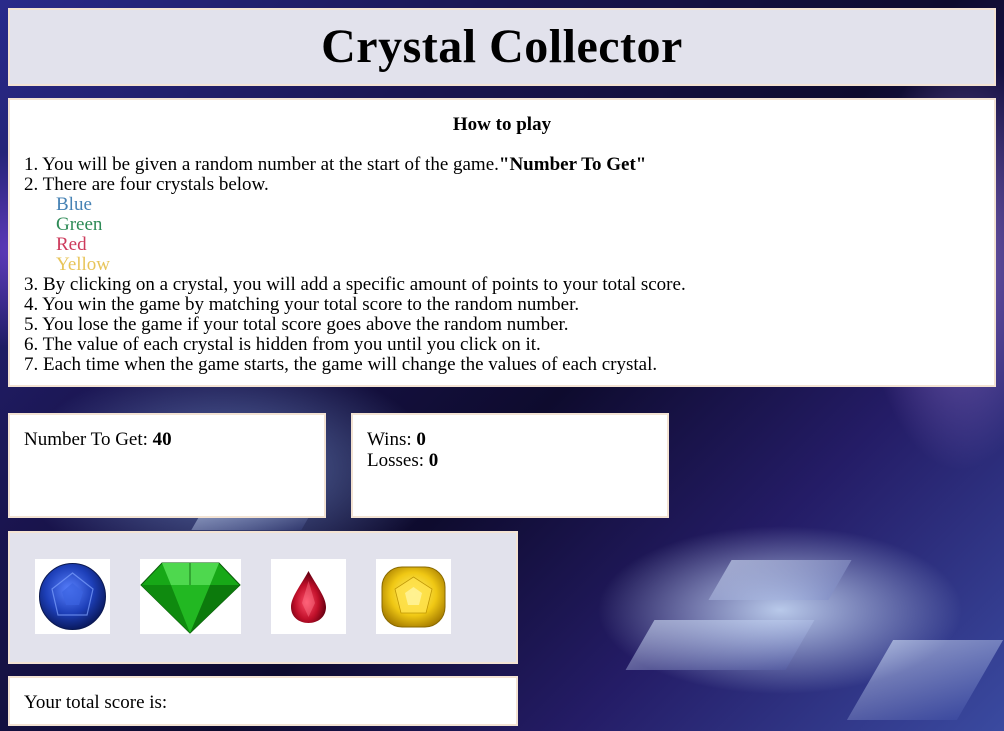 The height and width of the screenshot is (731, 1004). Describe the element at coordinates (162, 439) in the screenshot. I see `number-to-get-value: 40` at that location.